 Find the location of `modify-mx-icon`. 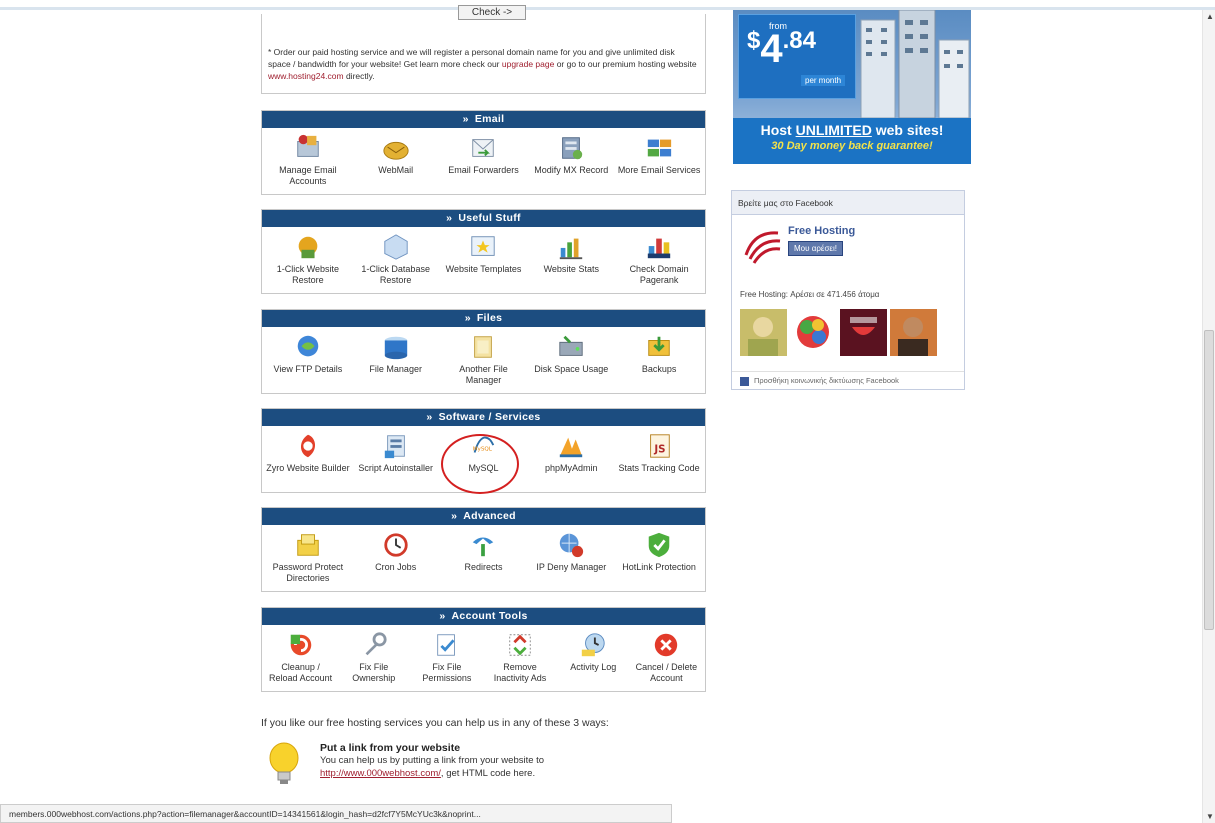

modify-mx-icon is located at coordinates (571, 148).